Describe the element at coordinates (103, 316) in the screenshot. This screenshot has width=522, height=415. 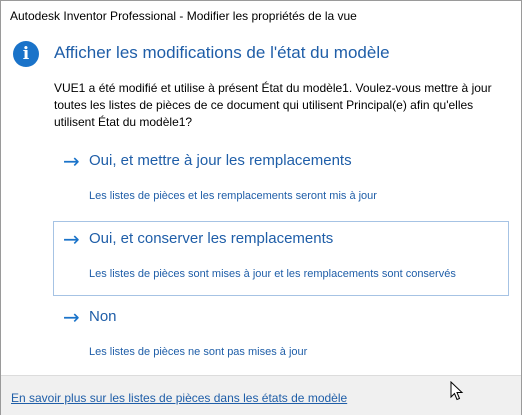
I see `option-title: Non` at that location.